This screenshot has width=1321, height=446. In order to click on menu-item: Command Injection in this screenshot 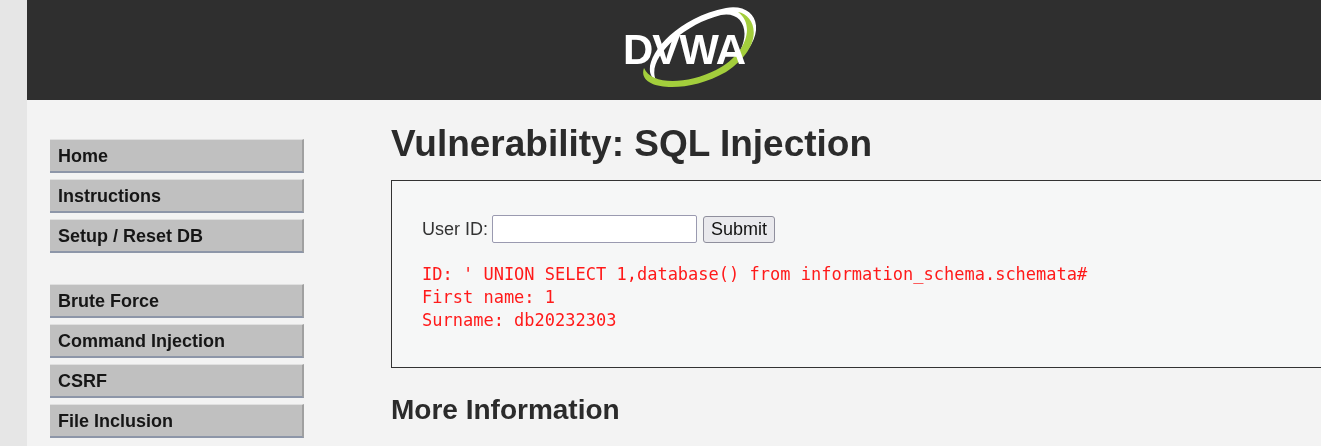, I will do `click(177, 341)`.